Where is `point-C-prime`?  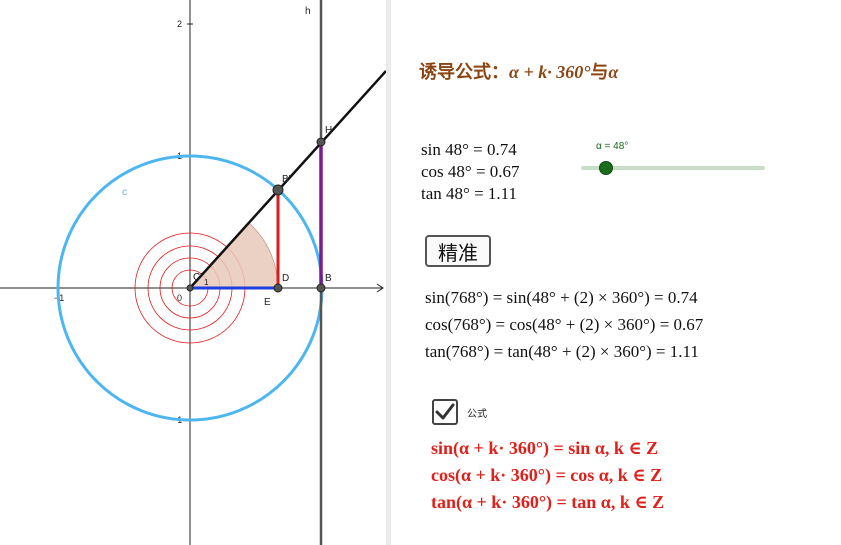
point-C-prime is located at coordinates (190, 288).